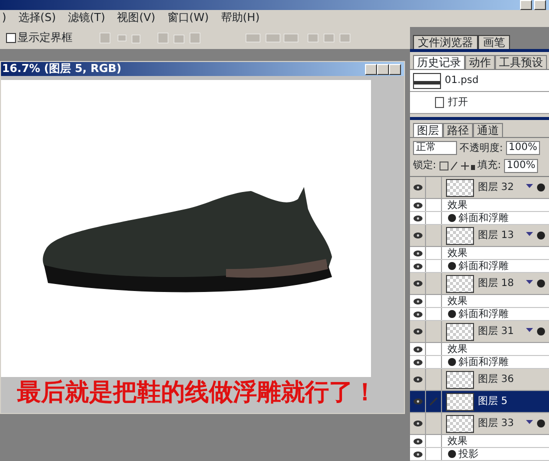  What do you see at coordinates (481, 149) in the screenshot?
I see `opacity-label: 不透明度:` at bounding box center [481, 149].